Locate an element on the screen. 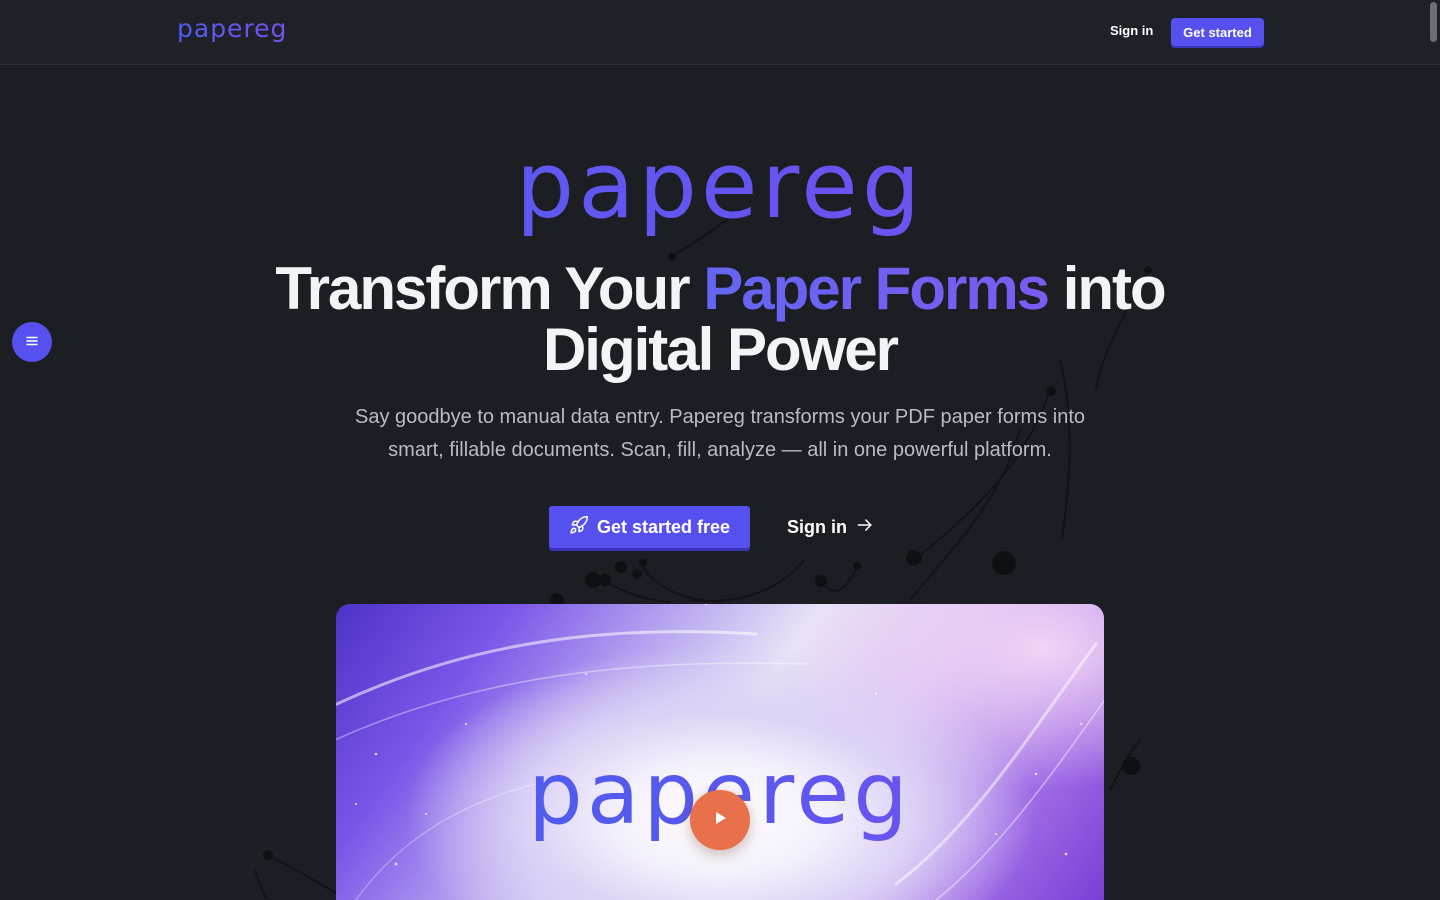 The height and width of the screenshot is (900, 1440). menu-icon is located at coordinates (32, 342).